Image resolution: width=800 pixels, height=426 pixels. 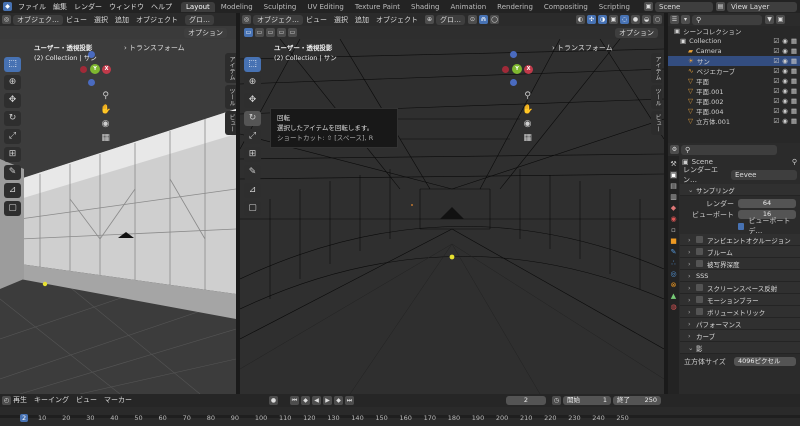 What do you see at coordinates (362, 20) in the screenshot?
I see `menu-add-right: 追加` at bounding box center [362, 20].